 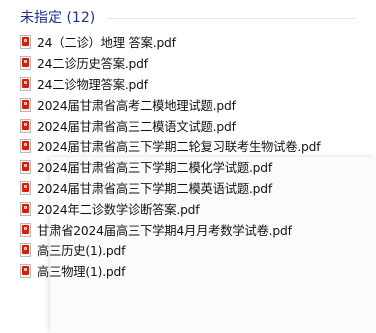 I want to click on file-item: 2024届甘肃省高考二模地理试题.pdf, so click(x=170, y=104).